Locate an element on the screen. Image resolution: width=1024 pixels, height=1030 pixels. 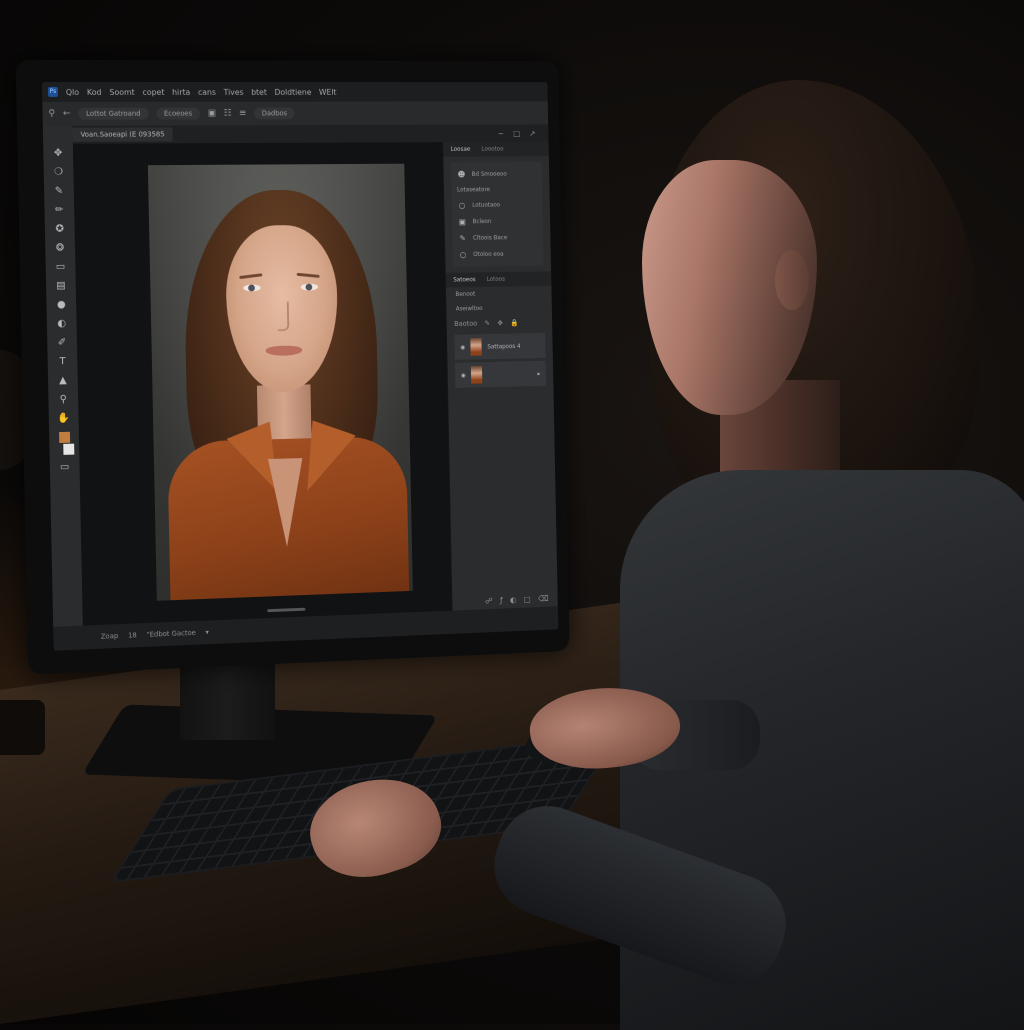
document-tab: Voan.Saoeapi (E 093585 is located at coordinates (122, 134).